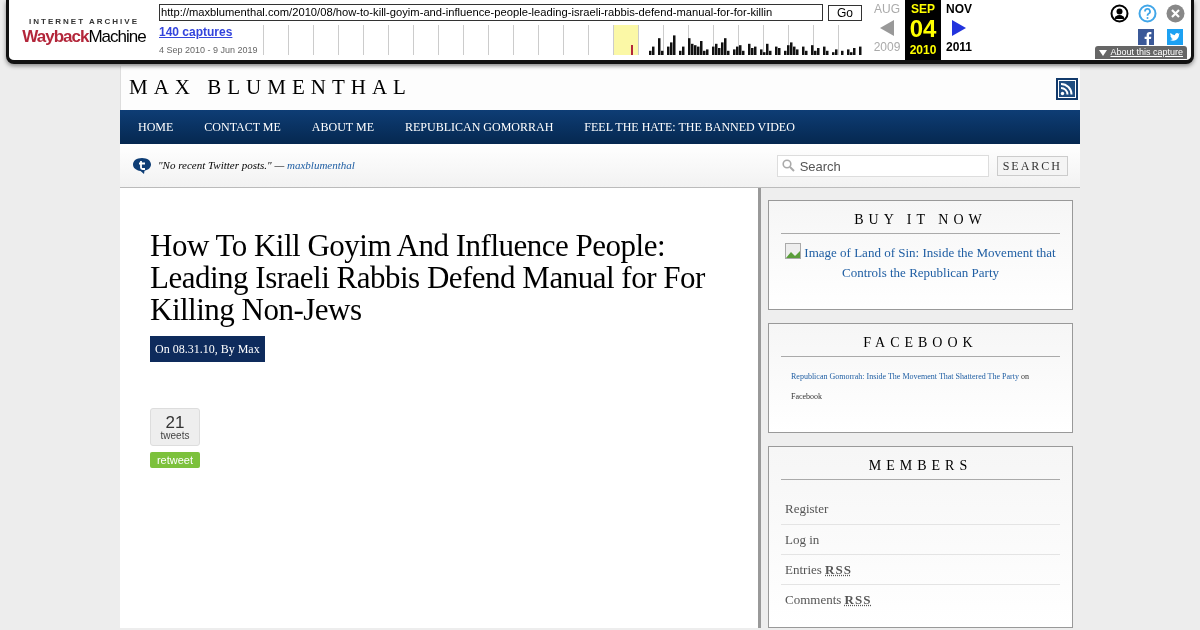 Image resolution: width=1200 pixels, height=630 pixels. What do you see at coordinates (207, 349) in the screenshot?
I see `post-meta: On 08.31.10, By Max` at bounding box center [207, 349].